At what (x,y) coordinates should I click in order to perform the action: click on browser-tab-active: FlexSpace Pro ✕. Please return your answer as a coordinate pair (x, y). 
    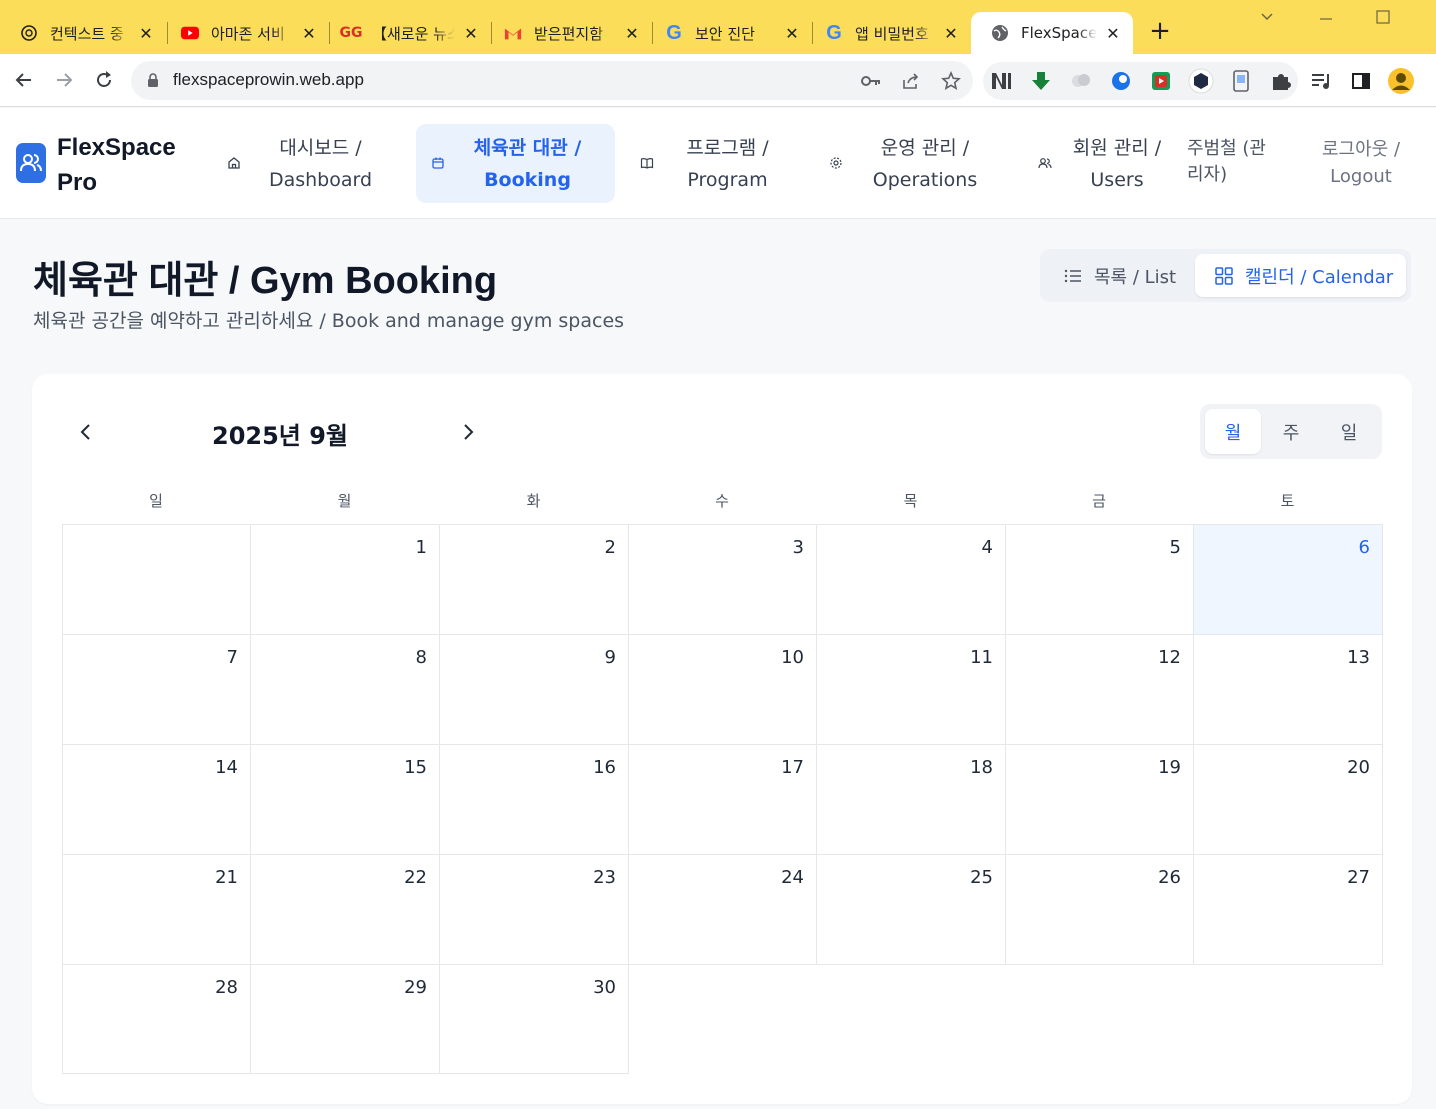
    Looking at the image, I should click on (1052, 33).